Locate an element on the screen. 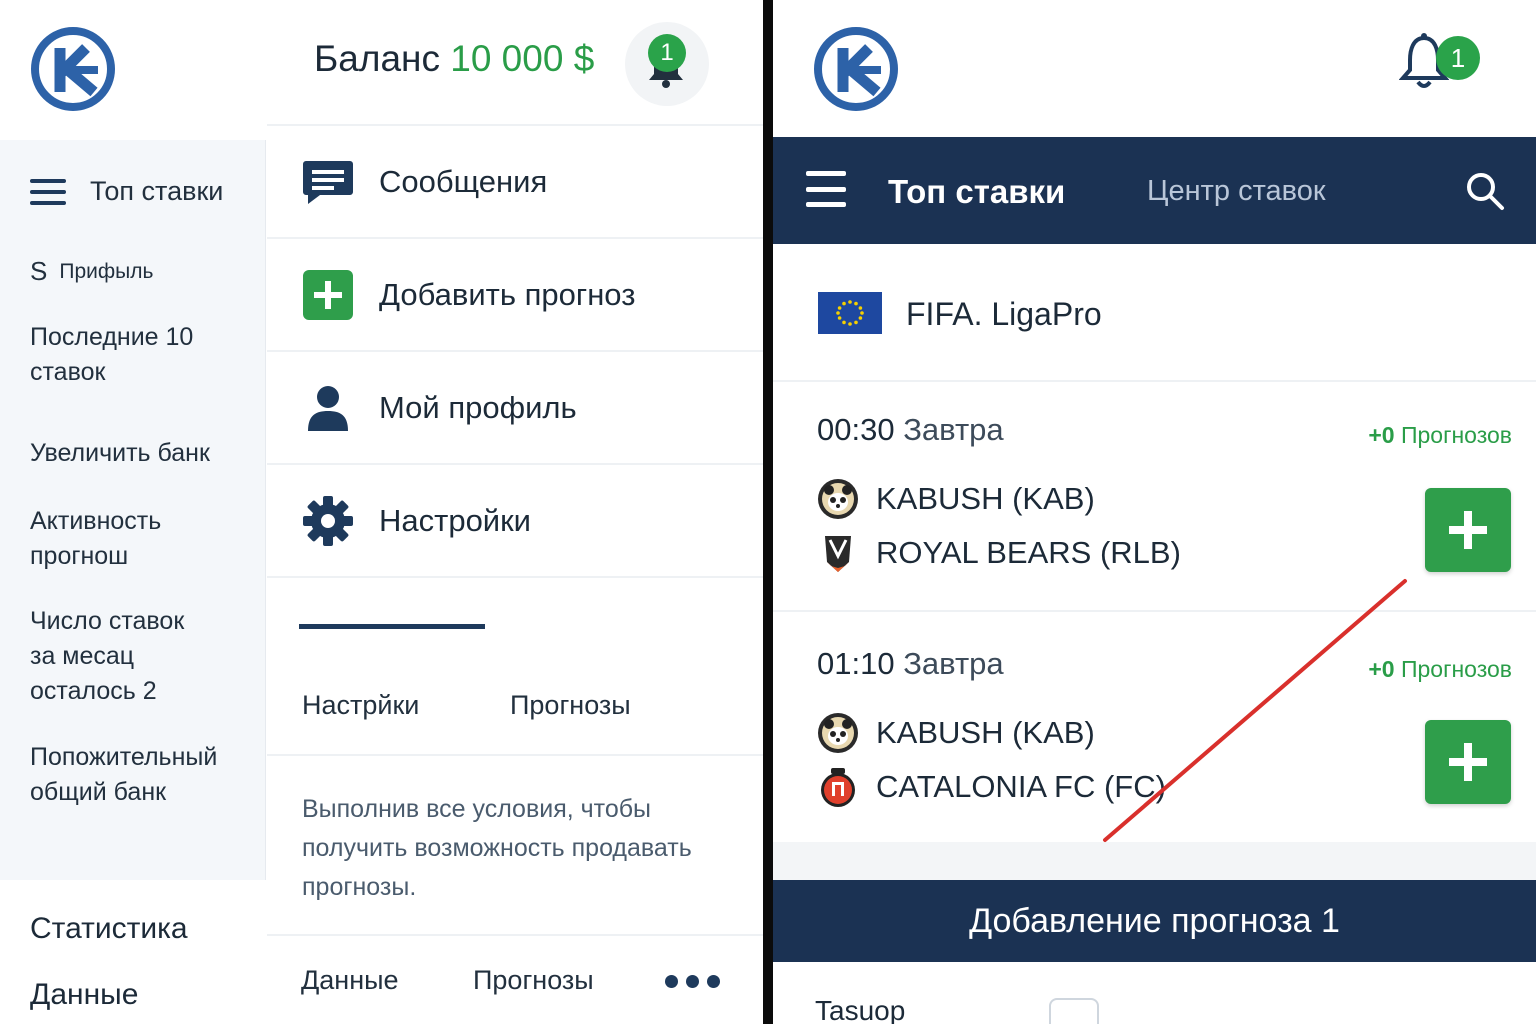 This screenshot has height=1024, width=1536. plus-square-icon is located at coordinates (328, 295).